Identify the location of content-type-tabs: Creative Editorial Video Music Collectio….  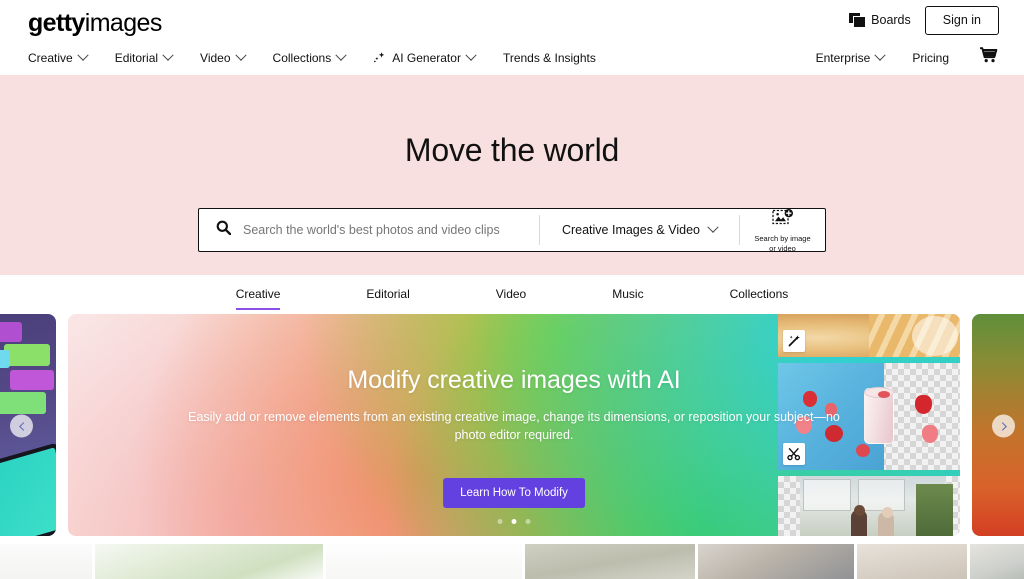
(512, 293).